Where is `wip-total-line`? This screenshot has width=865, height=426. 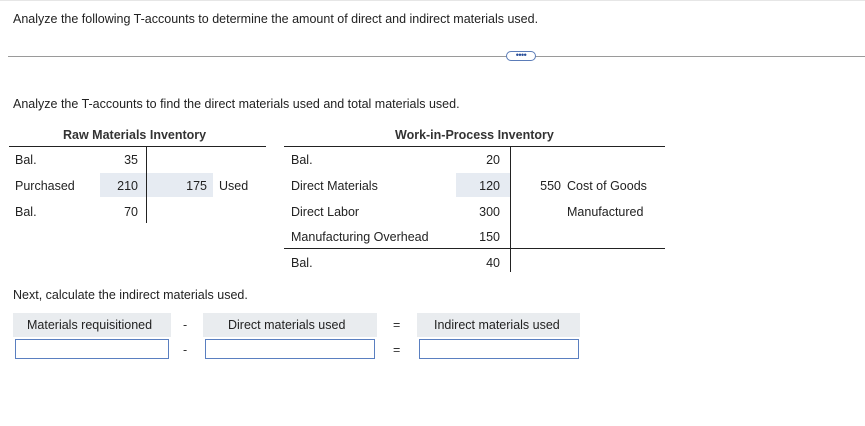
wip-total-line is located at coordinates (474, 248).